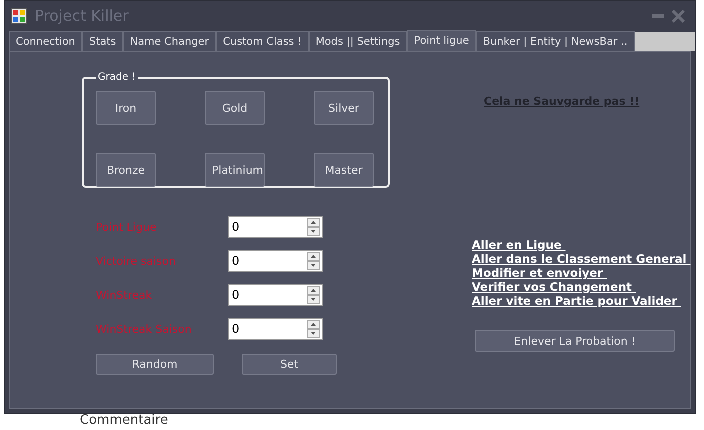 The image size is (704, 430). I want to click on tab: Bunker | Entity | NewsBar .., so click(555, 41).